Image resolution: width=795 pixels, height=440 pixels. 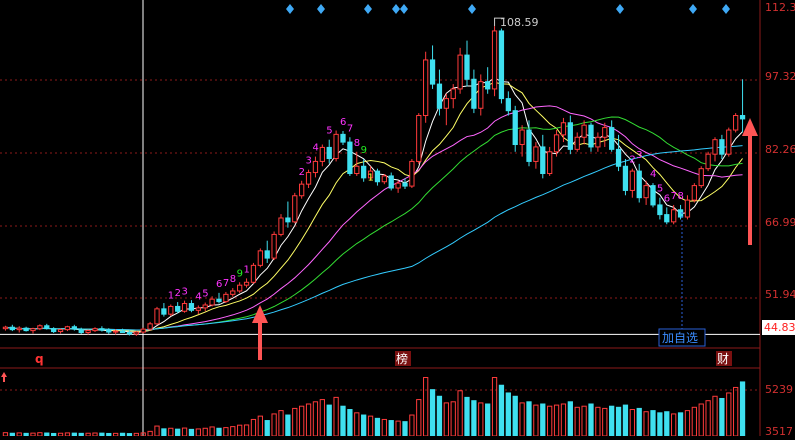 I want to click on volume-tick-label: 5239, so click(x=779, y=389).